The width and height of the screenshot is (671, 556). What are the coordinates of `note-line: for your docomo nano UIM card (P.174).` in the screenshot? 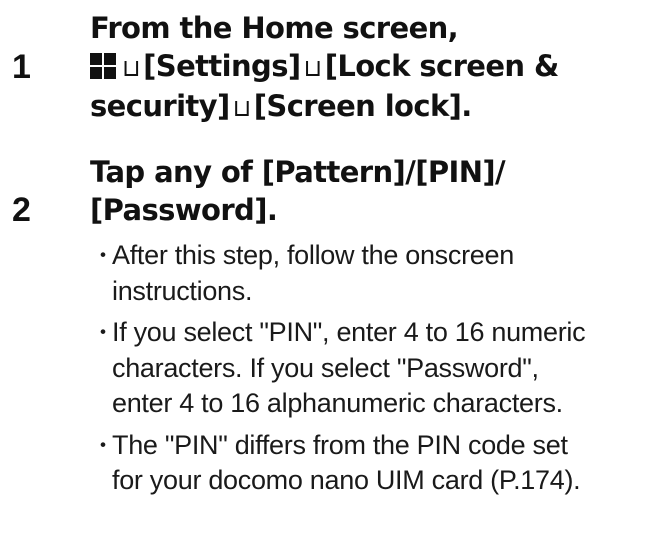 It's located at (346, 480).